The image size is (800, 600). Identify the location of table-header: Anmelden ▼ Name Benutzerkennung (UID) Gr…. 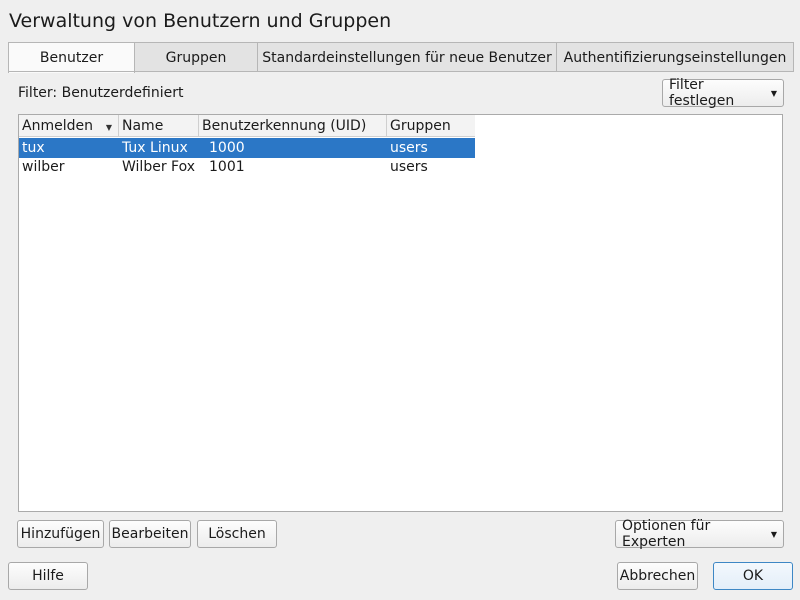
(247, 126).